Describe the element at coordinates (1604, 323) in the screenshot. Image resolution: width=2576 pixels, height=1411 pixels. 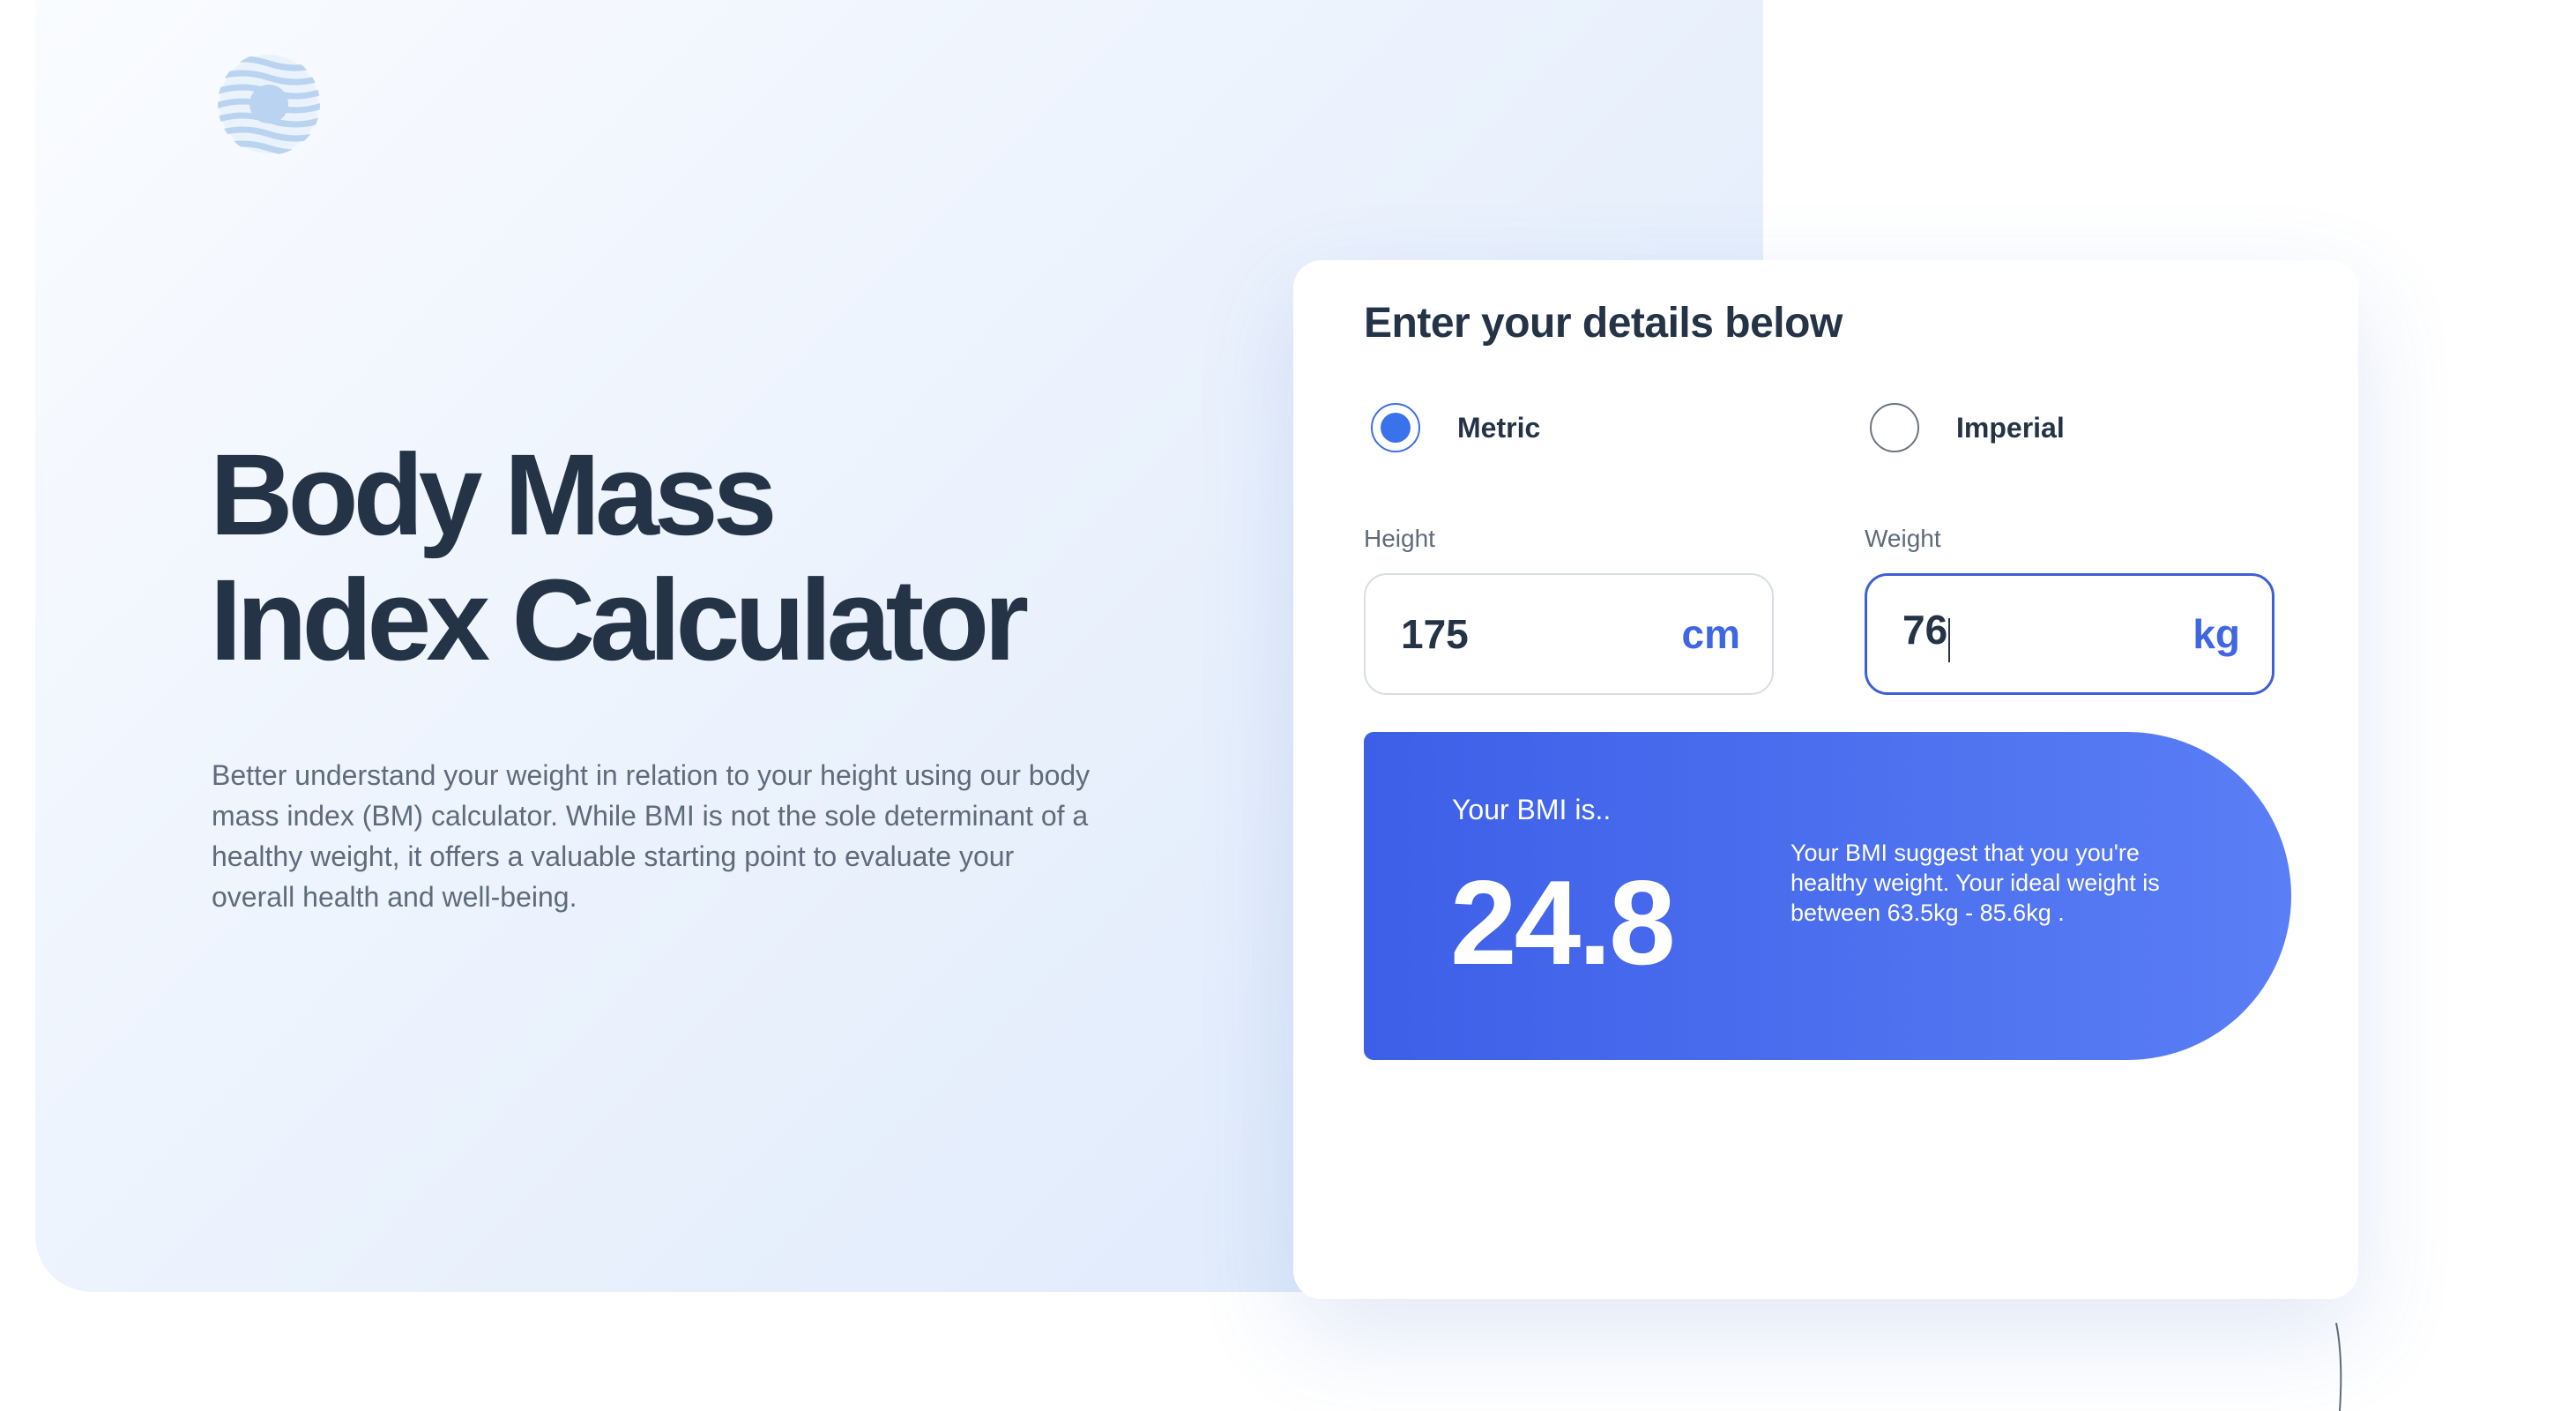
I see `form-heading: Enter your details below` at that location.